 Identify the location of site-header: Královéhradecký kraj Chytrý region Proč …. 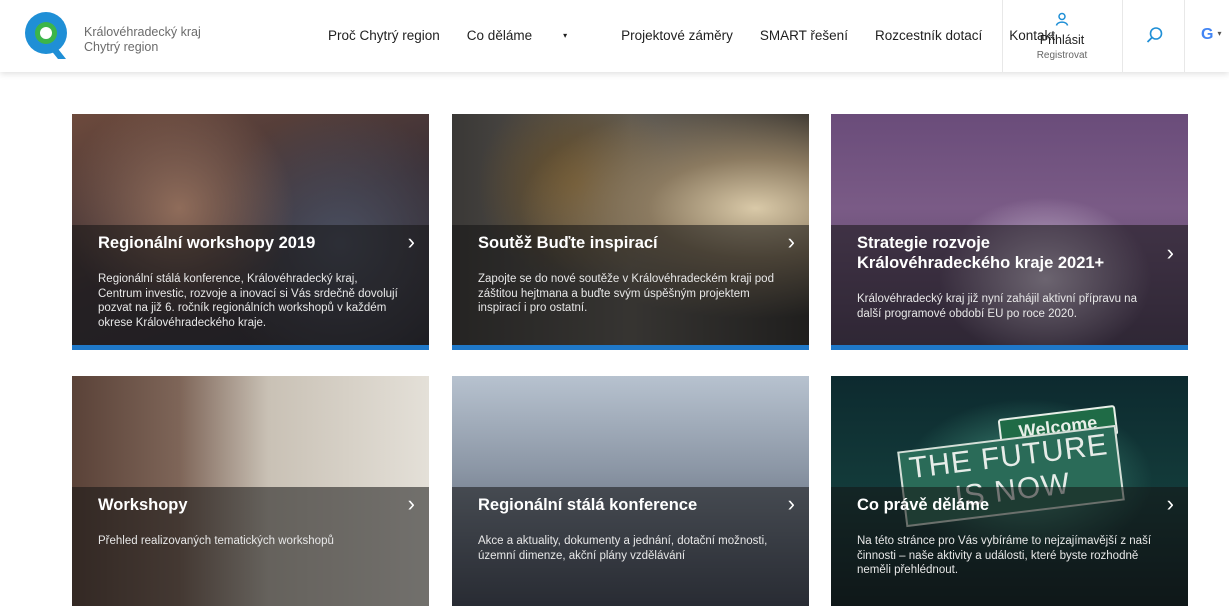
(614, 36).